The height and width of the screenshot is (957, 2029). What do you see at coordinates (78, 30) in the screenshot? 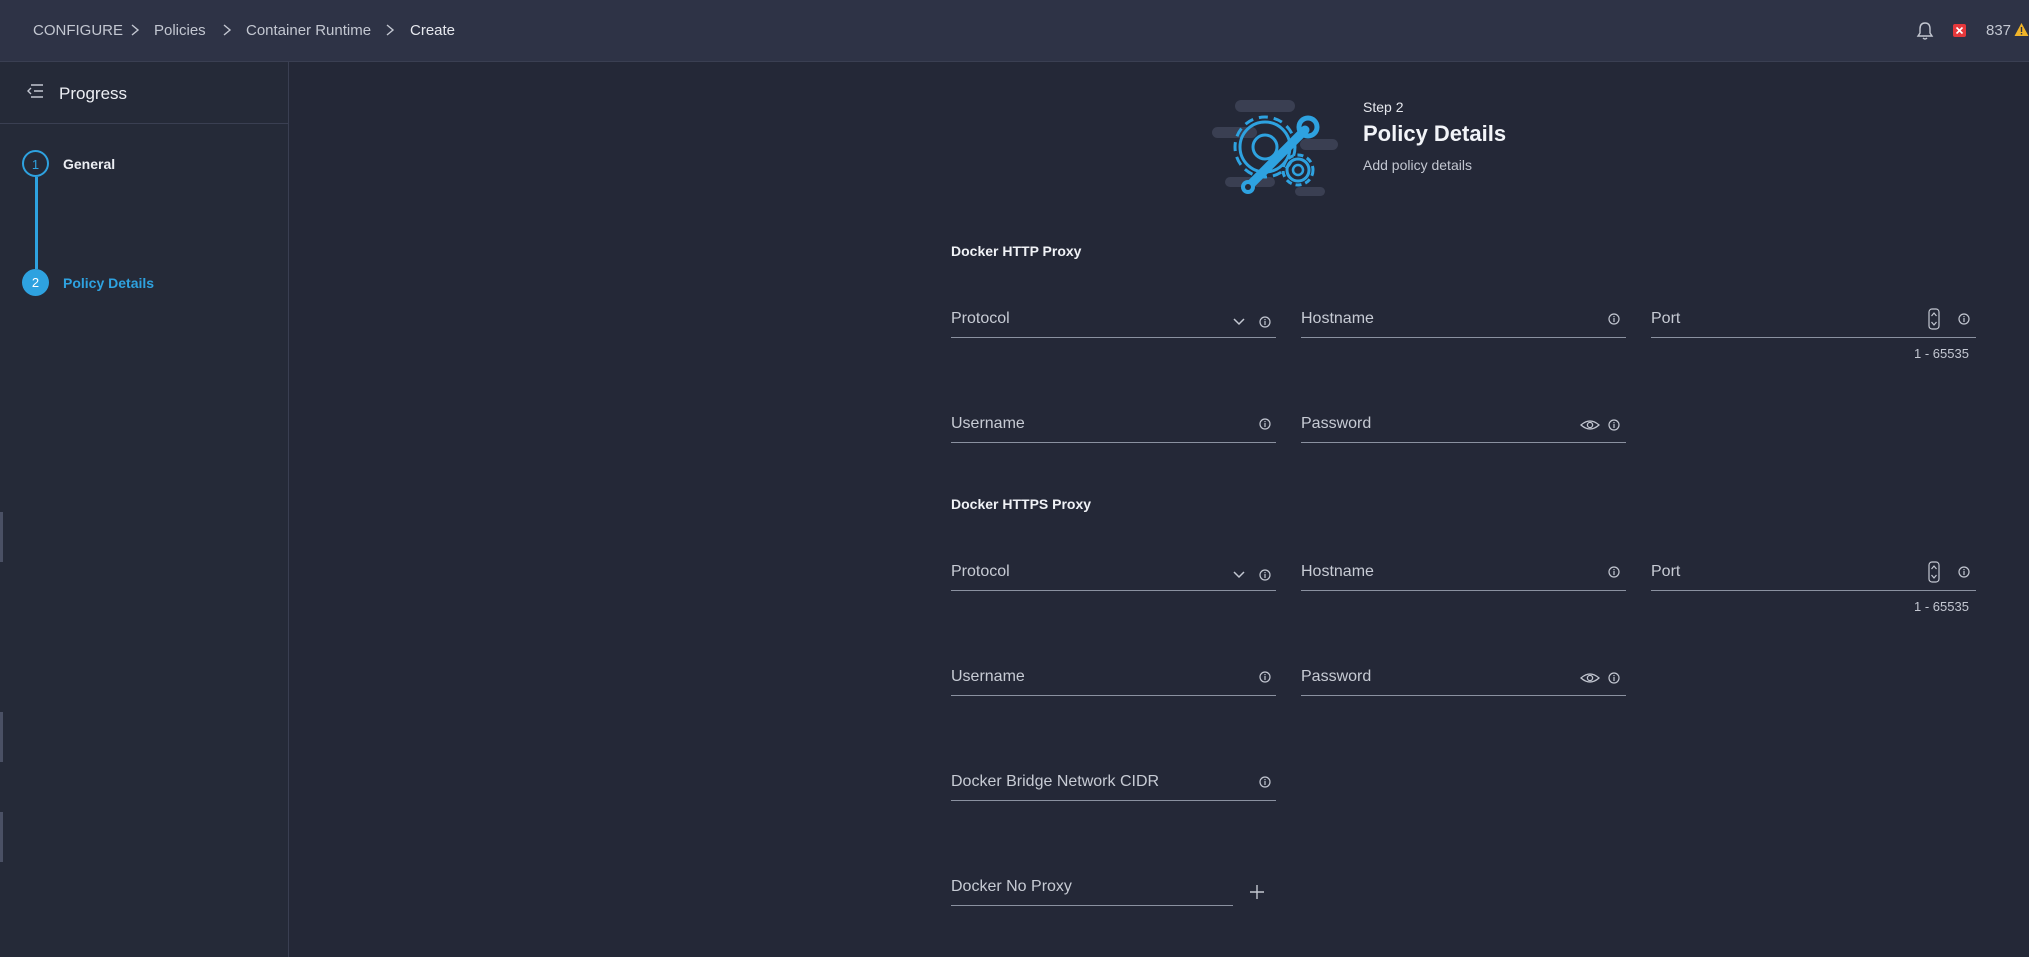
I see `breadcrumb-configure: CONFIGURE` at bounding box center [78, 30].